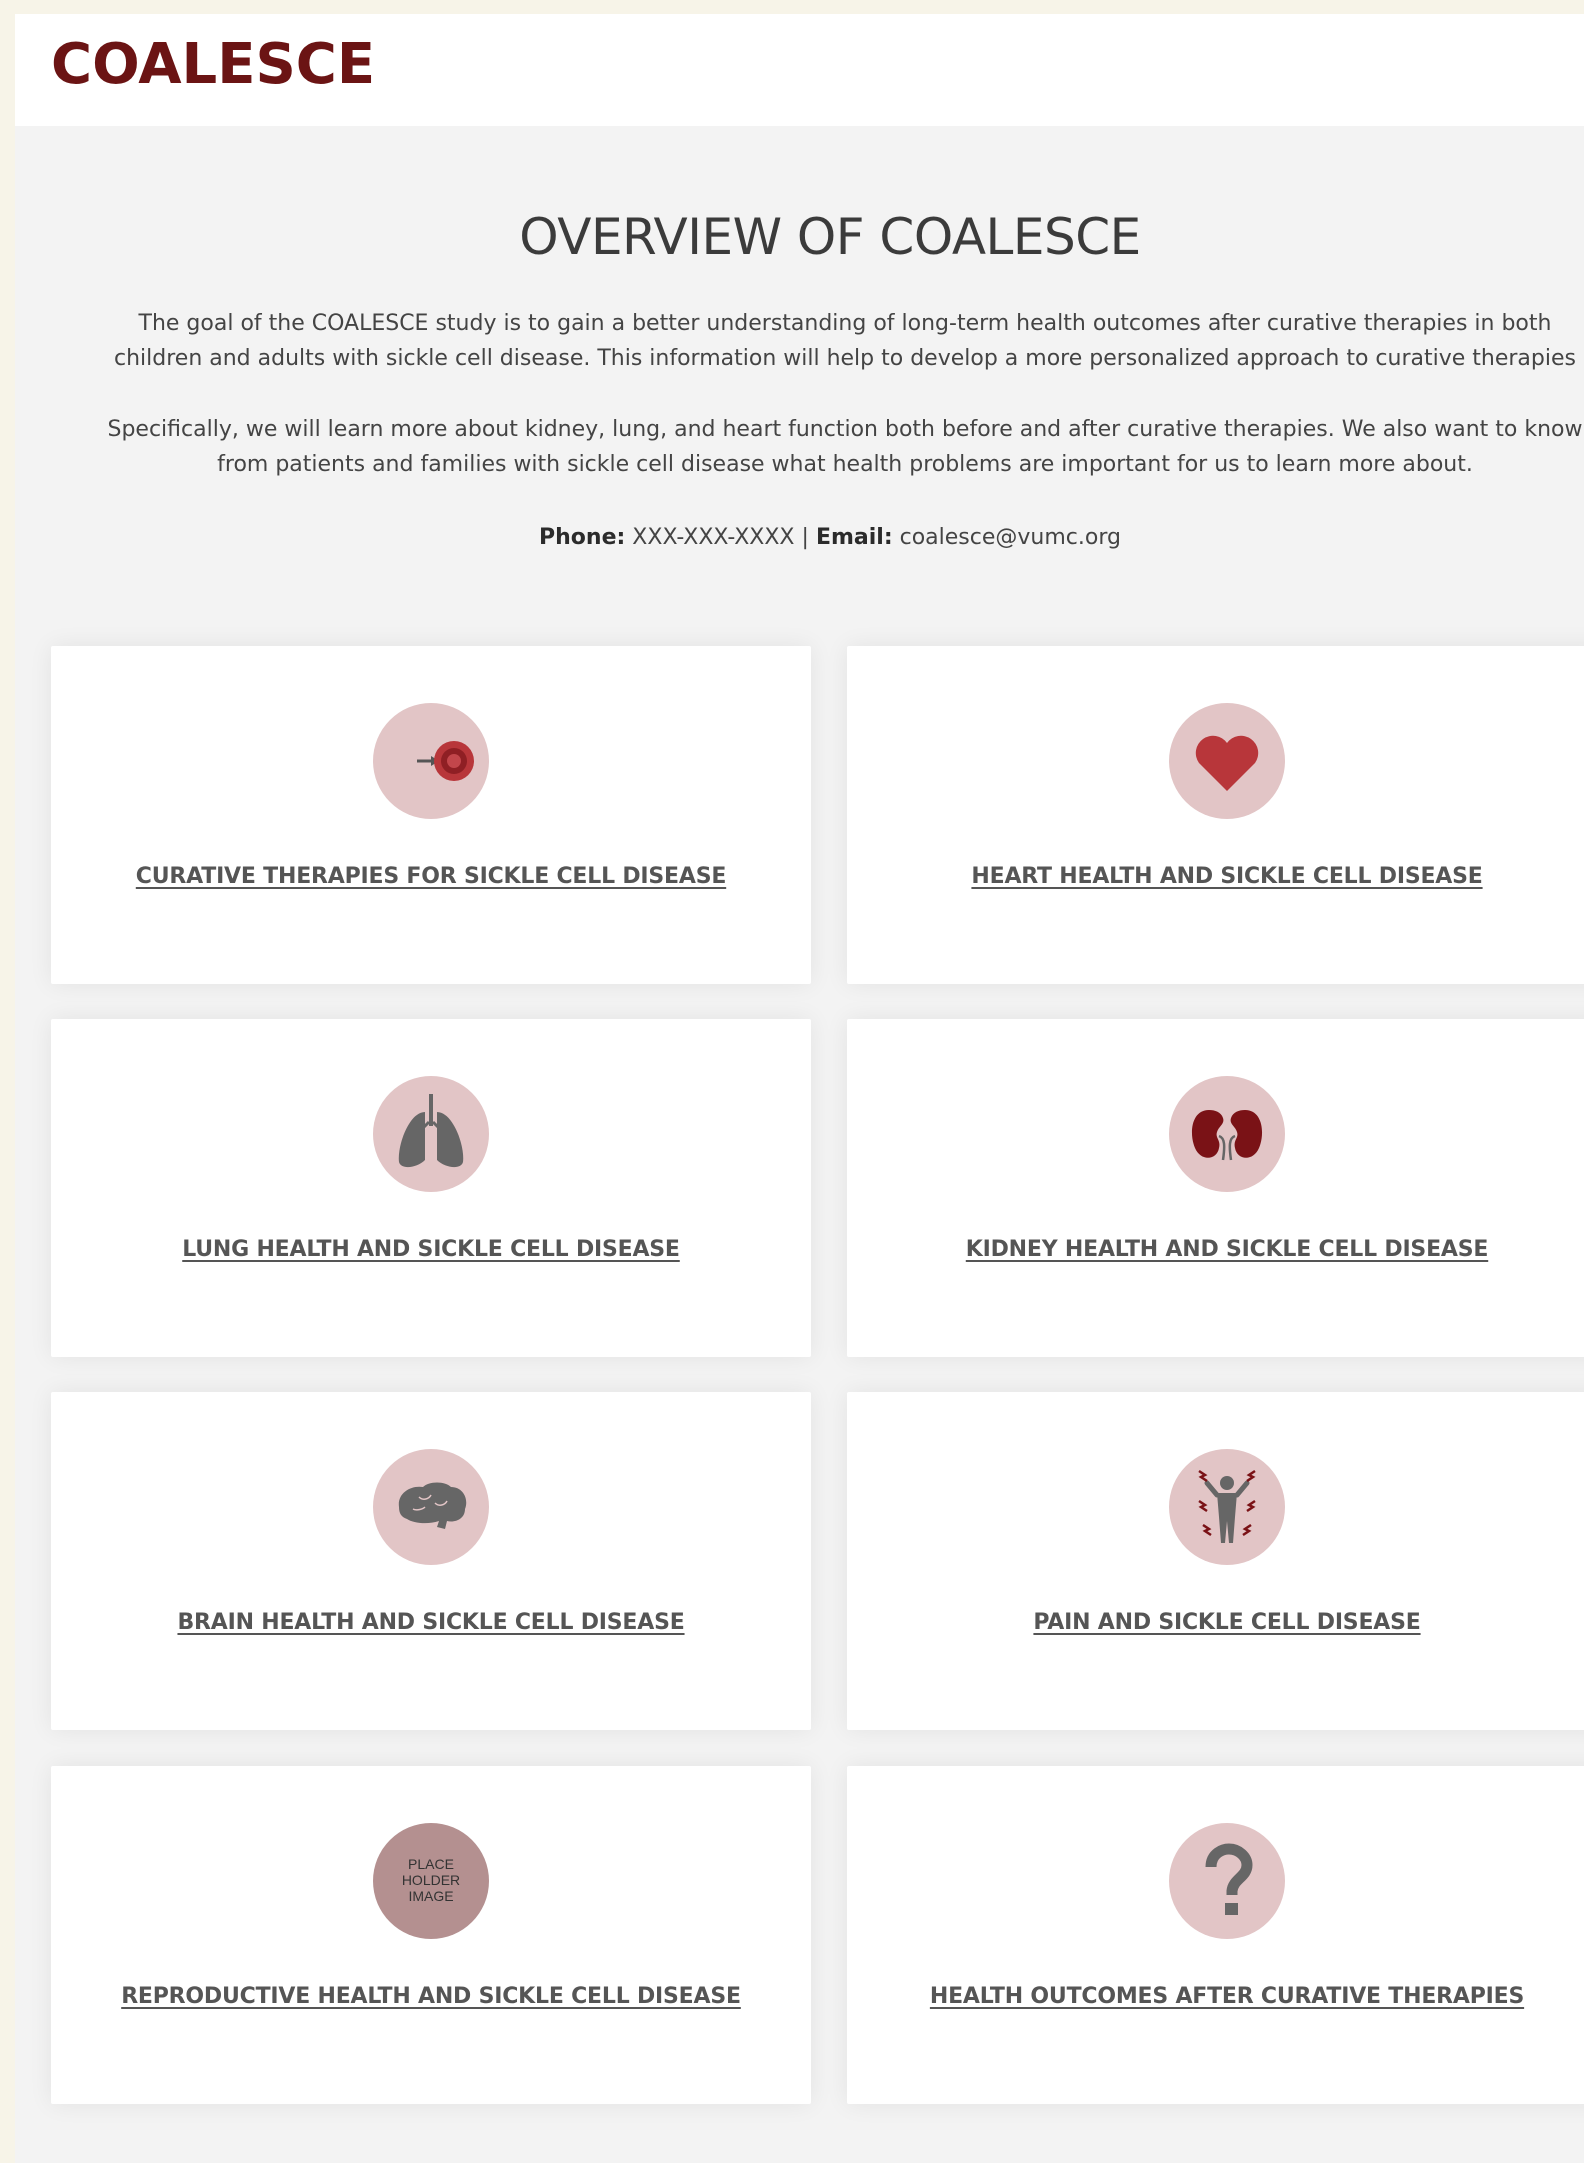 Image resolution: width=1584 pixels, height=2163 pixels. I want to click on topic-card-heart-health: HEART HEALTH AND SICKLE CELL DISEASE, so click(1215, 815).